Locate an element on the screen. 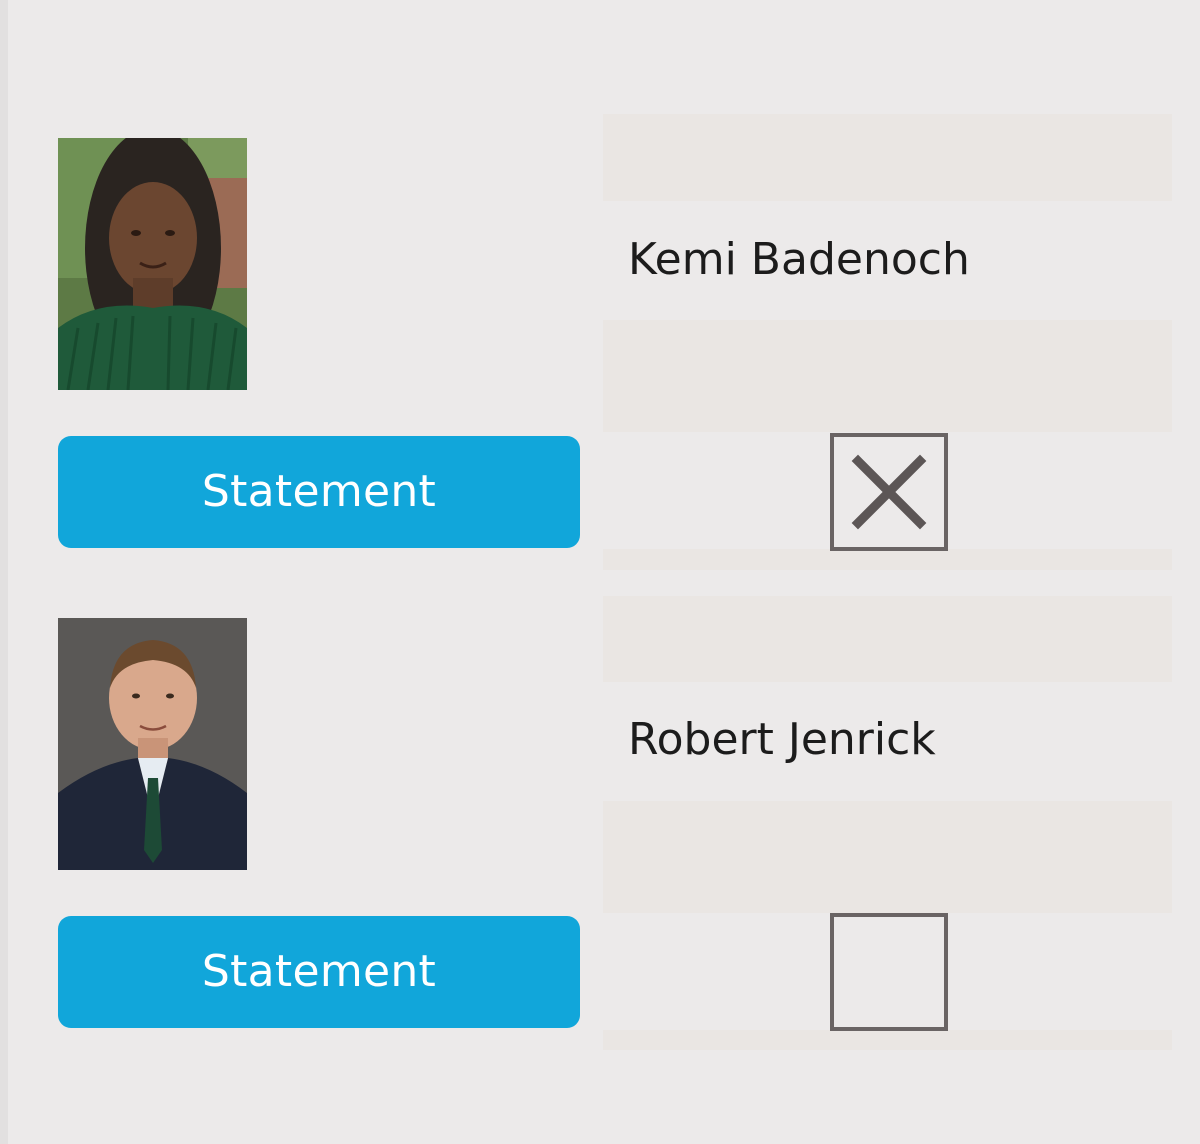 This screenshot has height=1144, width=1200. candidate-name: Robert Jenrick is located at coordinates (782, 739).